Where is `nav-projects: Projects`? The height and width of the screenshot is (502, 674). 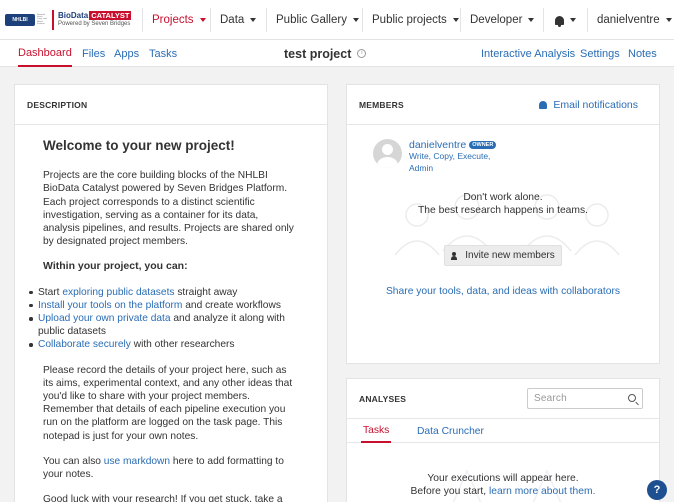
nav-projects: Projects is located at coordinates (179, 20).